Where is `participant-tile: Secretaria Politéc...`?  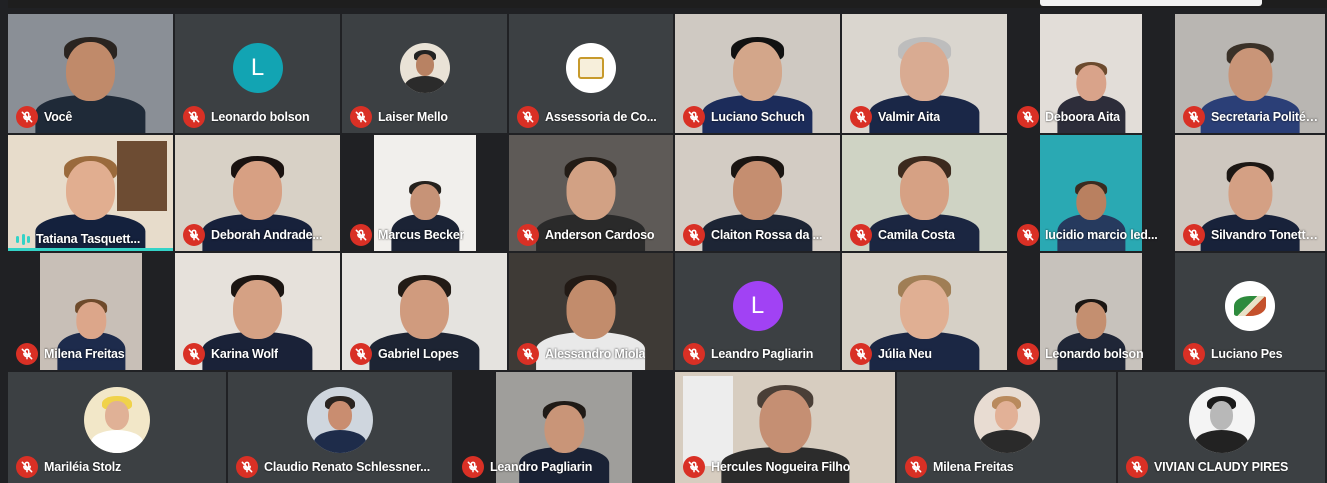
participant-tile: Secretaria Politéc... is located at coordinates (1250, 73).